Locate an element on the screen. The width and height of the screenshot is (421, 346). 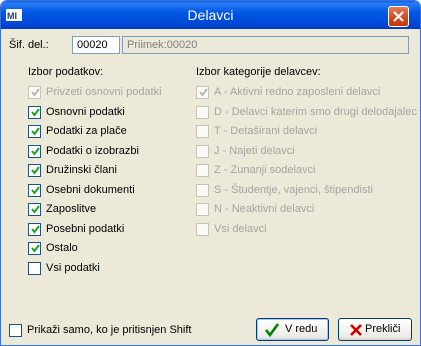
checkbox-label: Osebni dokumenti is located at coordinates (90, 189).